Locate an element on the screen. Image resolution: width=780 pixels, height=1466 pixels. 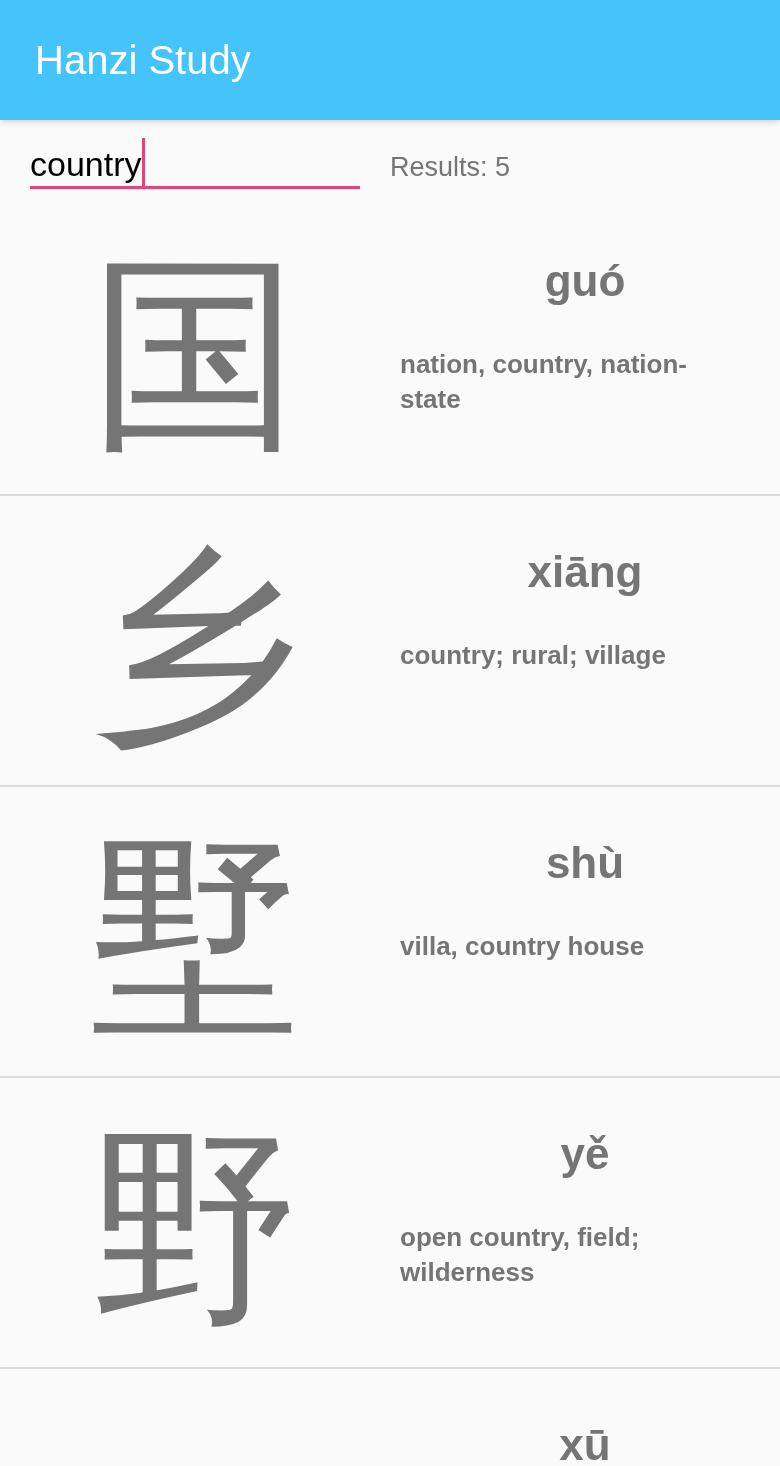
hanzi-character: 墅 is located at coordinates (195, 937).